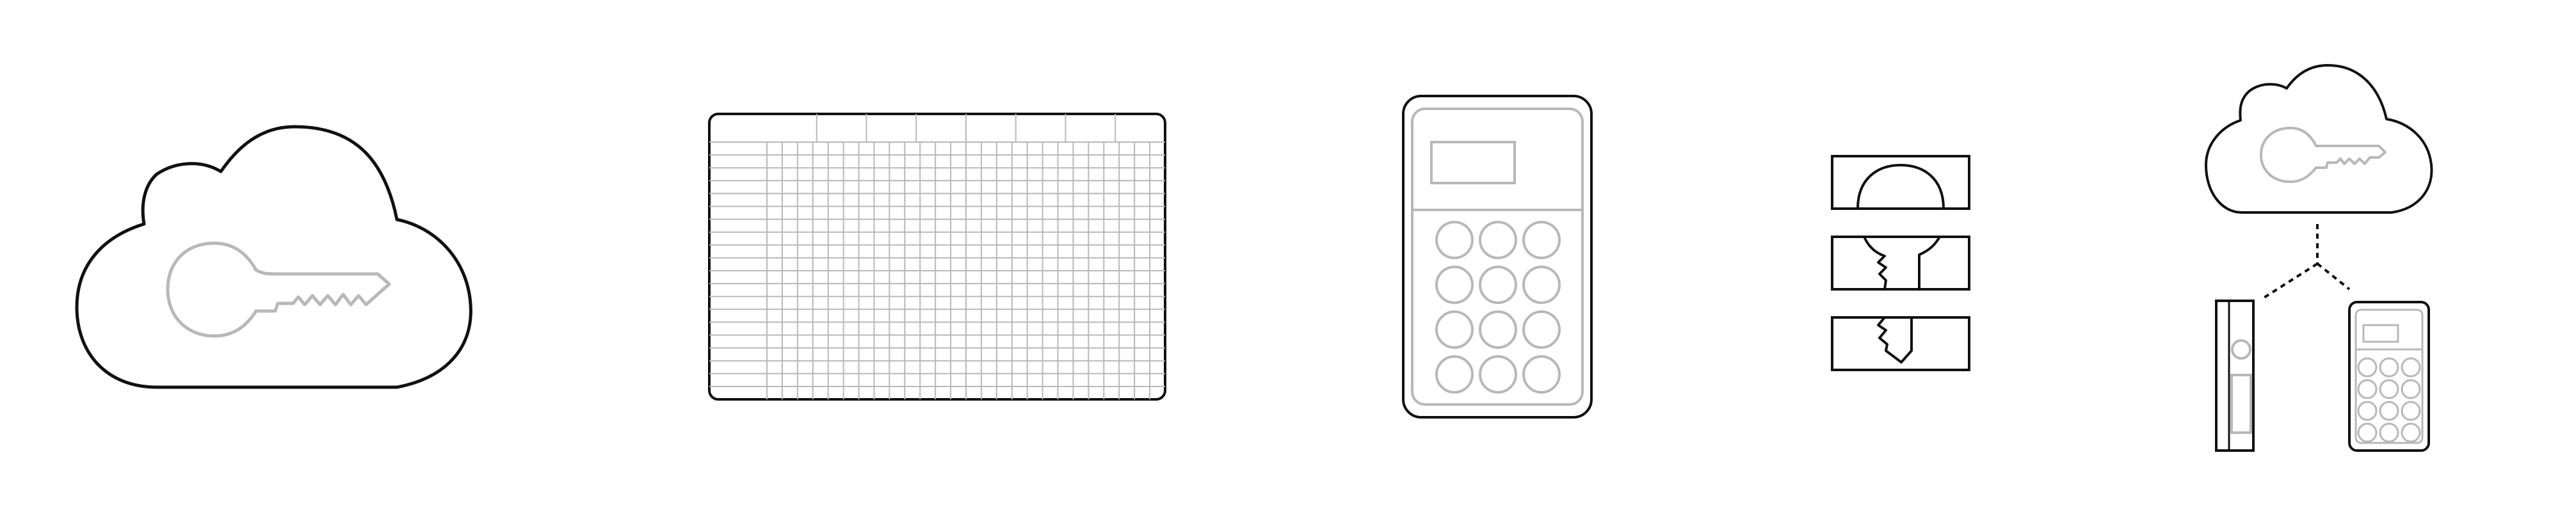 Image resolution: width=2576 pixels, height=512 pixels. Describe the element at coordinates (1895, 340) in the screenshot. I see `share-3-key-segment` at that location.